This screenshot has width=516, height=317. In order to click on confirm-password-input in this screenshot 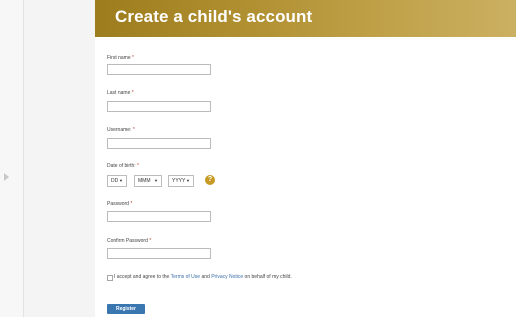, I will do `click(159, 253)`.